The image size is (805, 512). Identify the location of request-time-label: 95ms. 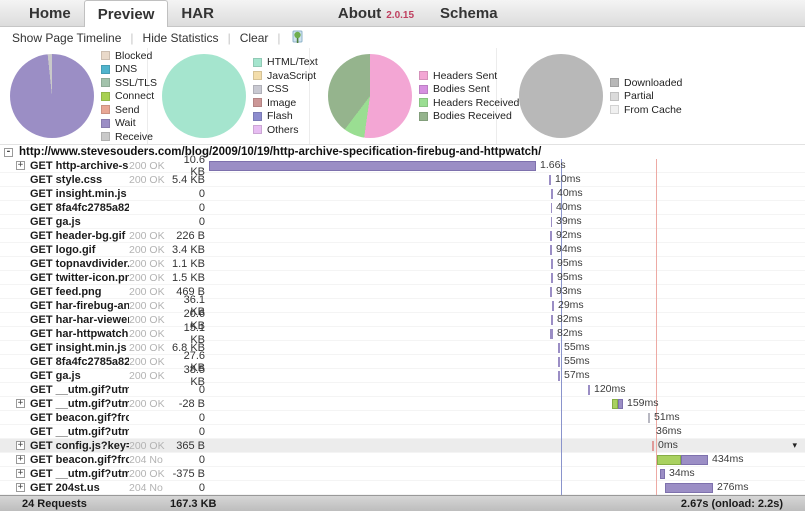
(570, 277).